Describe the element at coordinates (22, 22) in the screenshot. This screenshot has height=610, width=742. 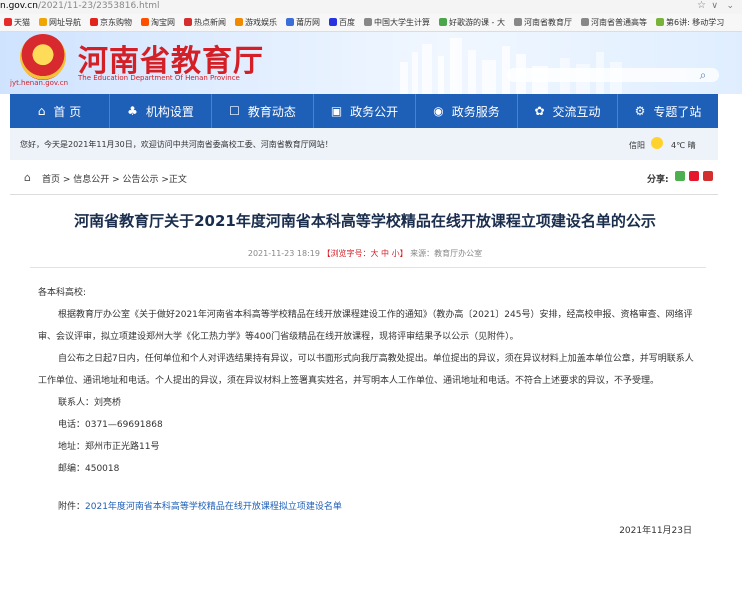
I see `bookmark-label: 天猫` at that location.